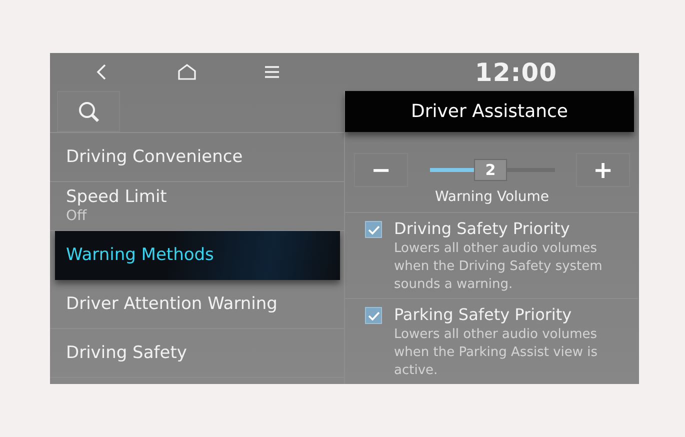 Image resolution: width=685 pixels, height=437 pixels. What do you see at coordinates (272, 72) in the screenshot?
I see `menu-icon` at bounding box center [272, 72].